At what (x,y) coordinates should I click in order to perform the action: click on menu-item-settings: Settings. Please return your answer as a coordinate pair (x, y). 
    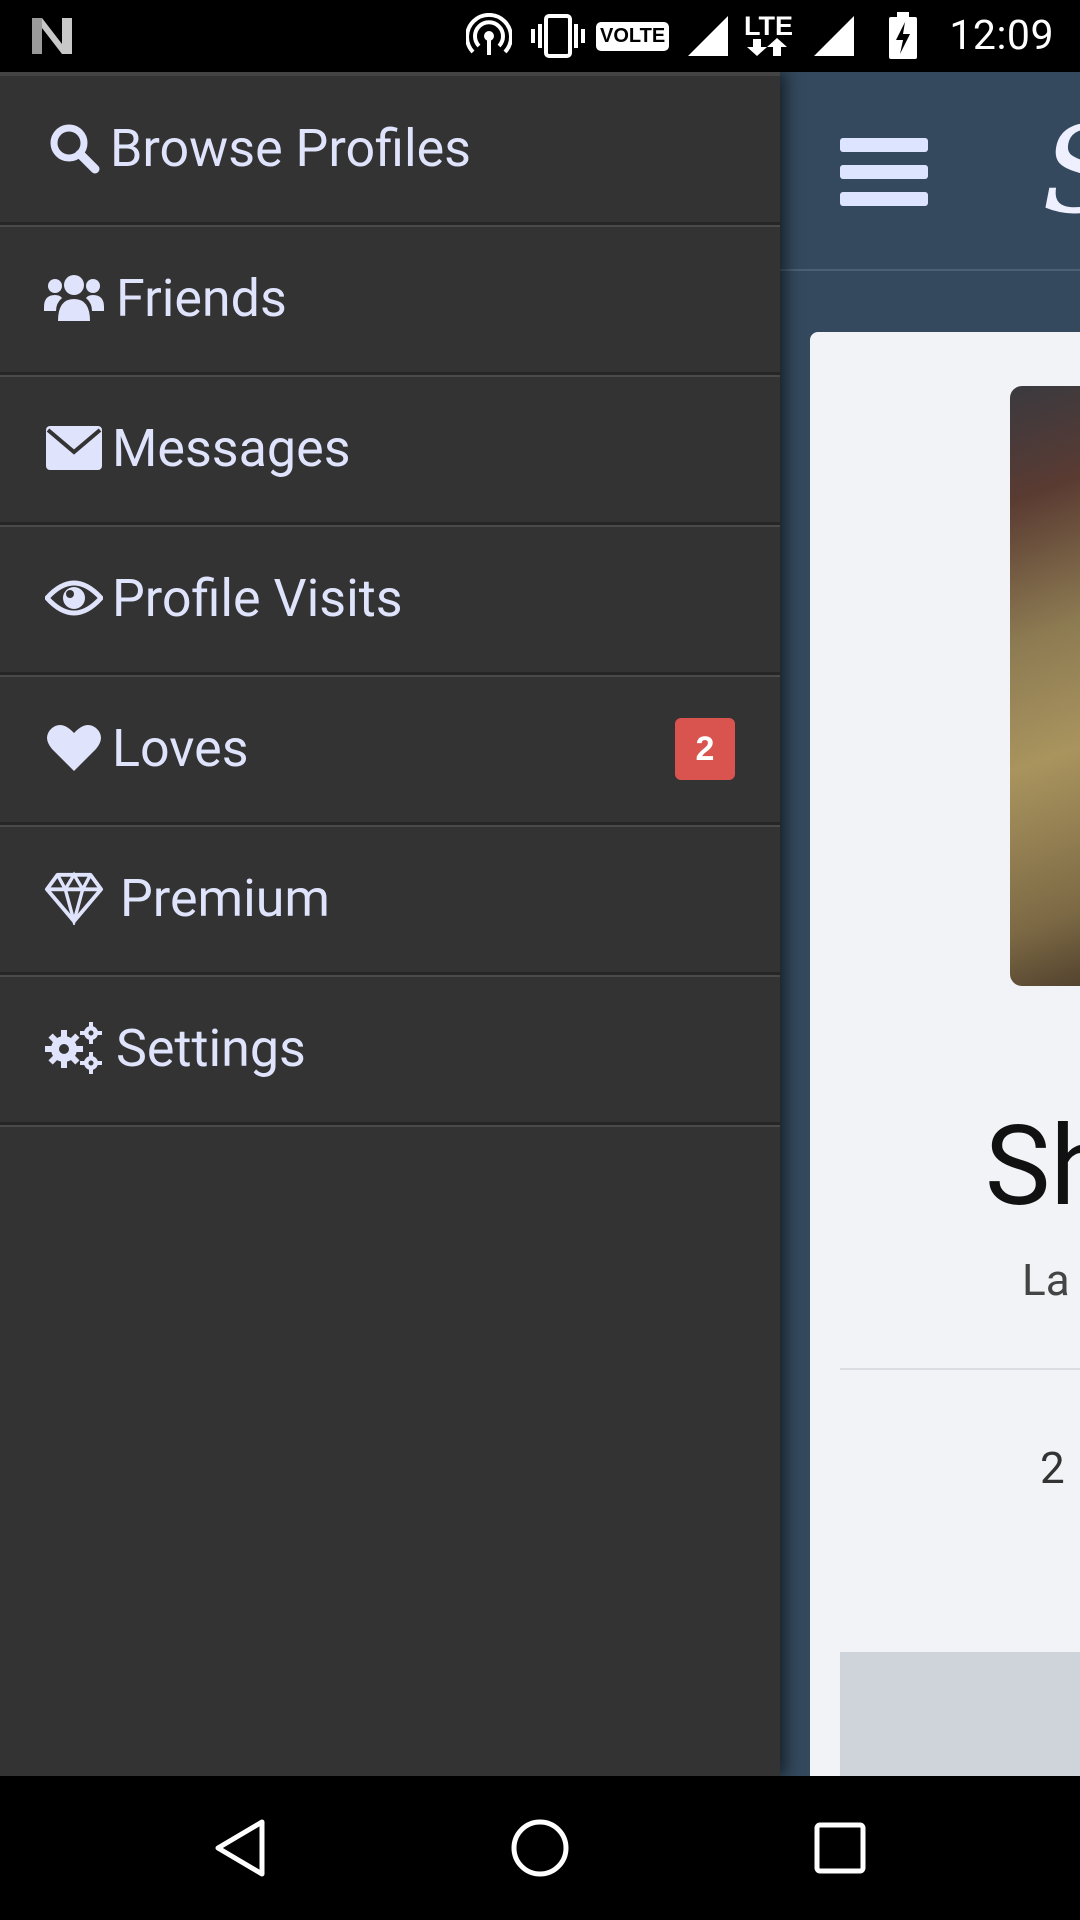
    Looking at the image, I should click on (390, 1049).